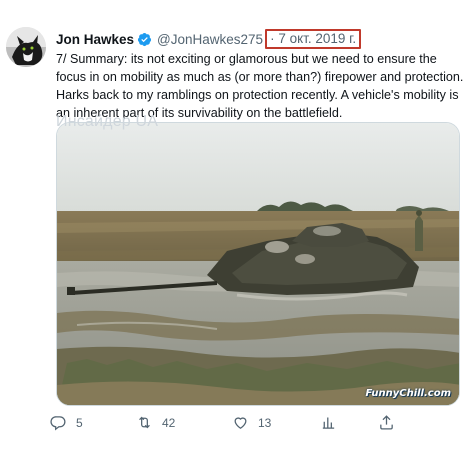 The image size is (474, 449). What do you see at coordinates (251, 422) in the screenshot?
I see `like-button: 13` at bounding box center [251, 422].